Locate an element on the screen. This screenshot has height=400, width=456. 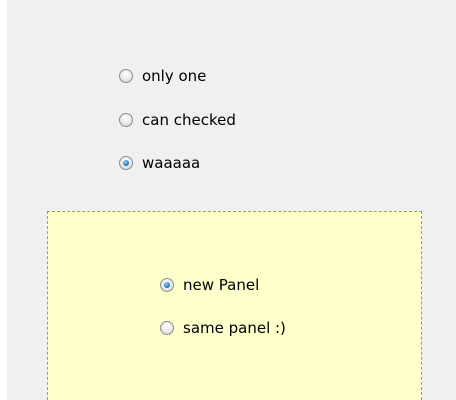
radio-can-checked: can checked is located at coordinates (177, 120).